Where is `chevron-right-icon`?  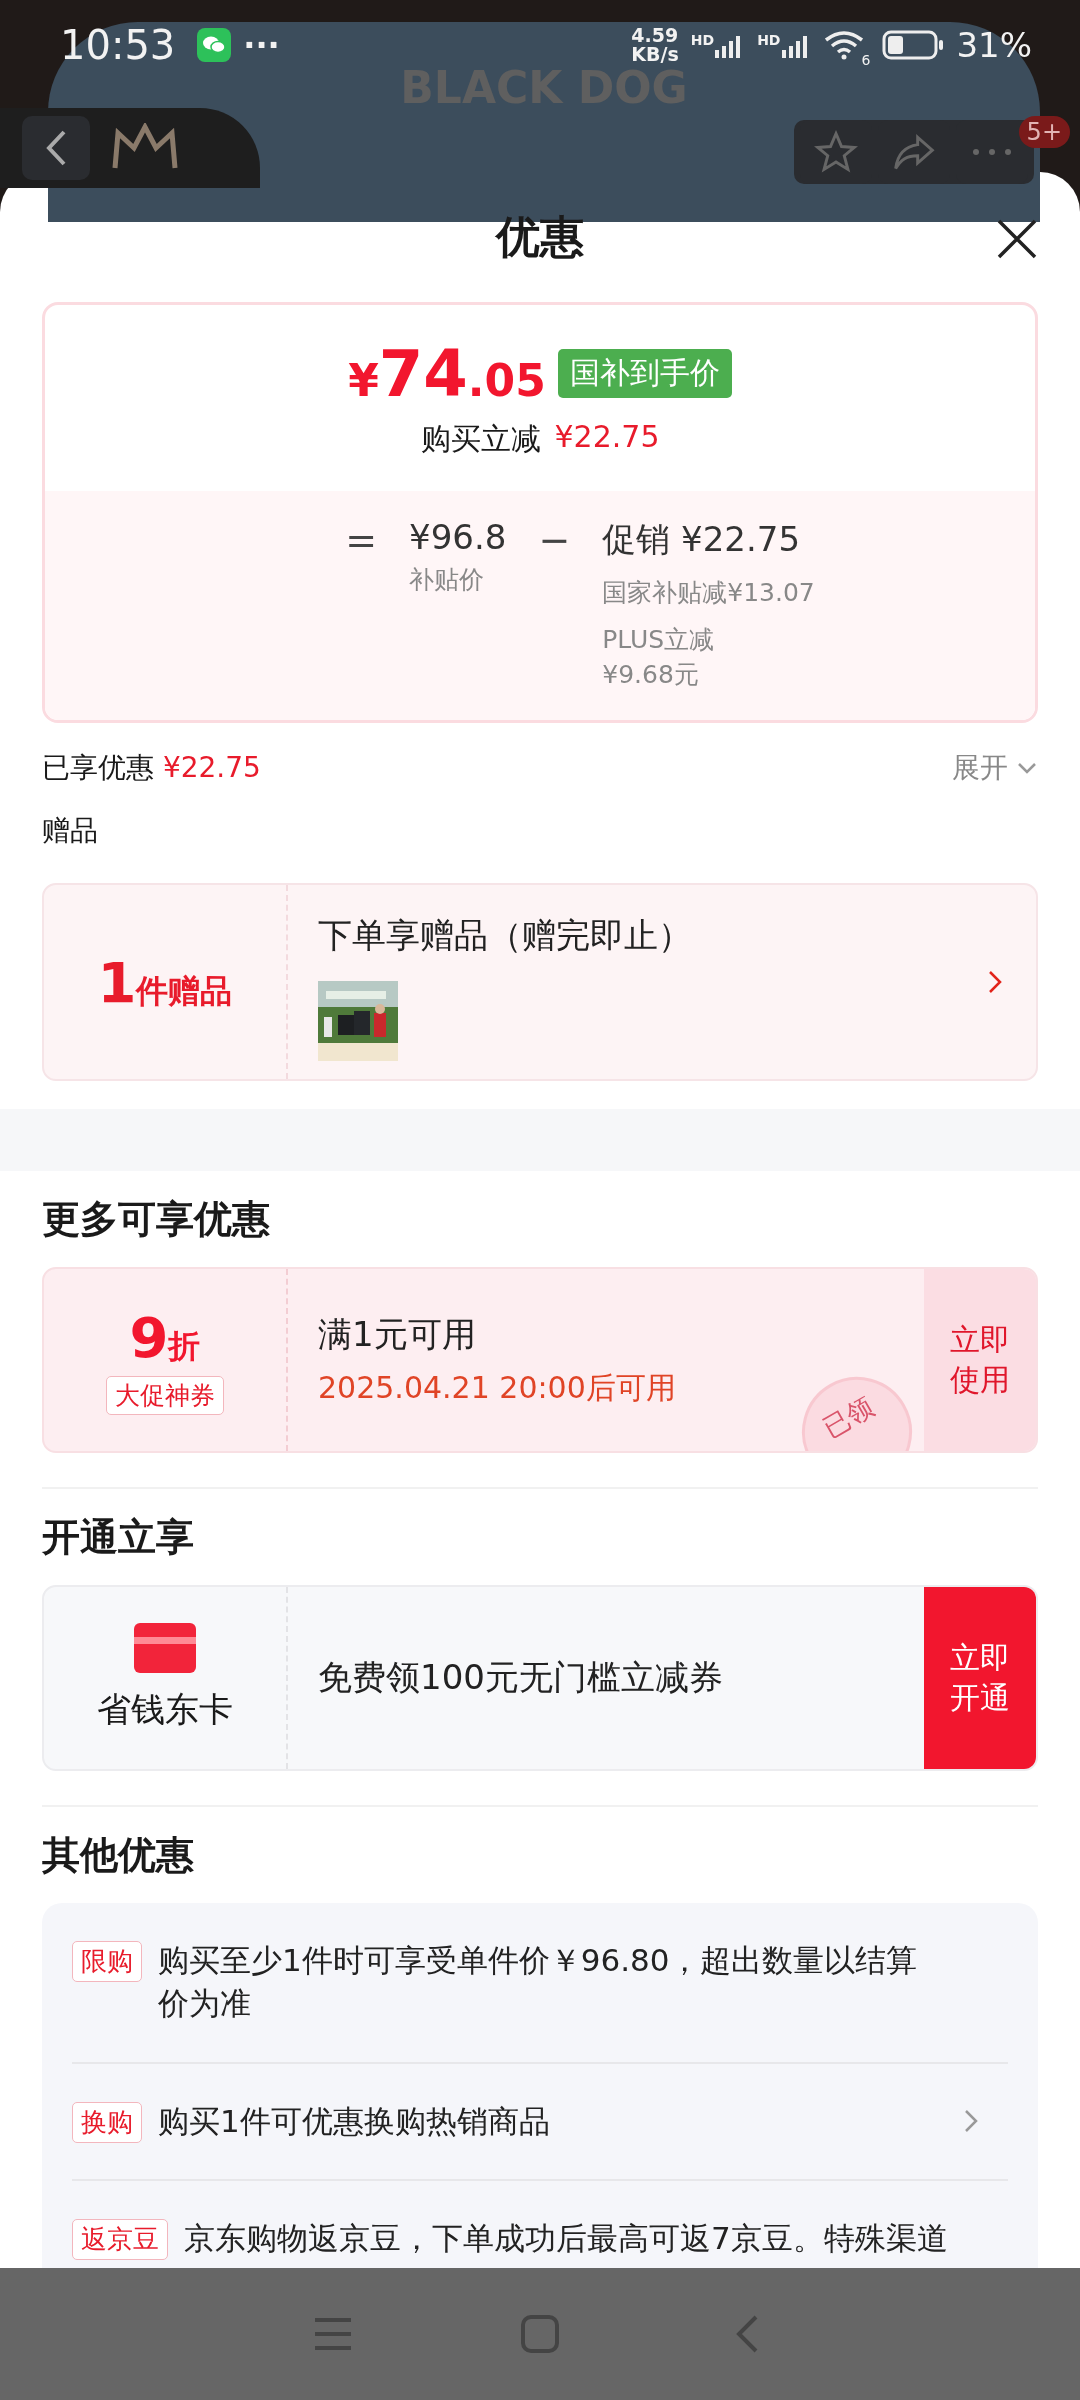
chevron-right-icon is located at coordinates (995, 982).